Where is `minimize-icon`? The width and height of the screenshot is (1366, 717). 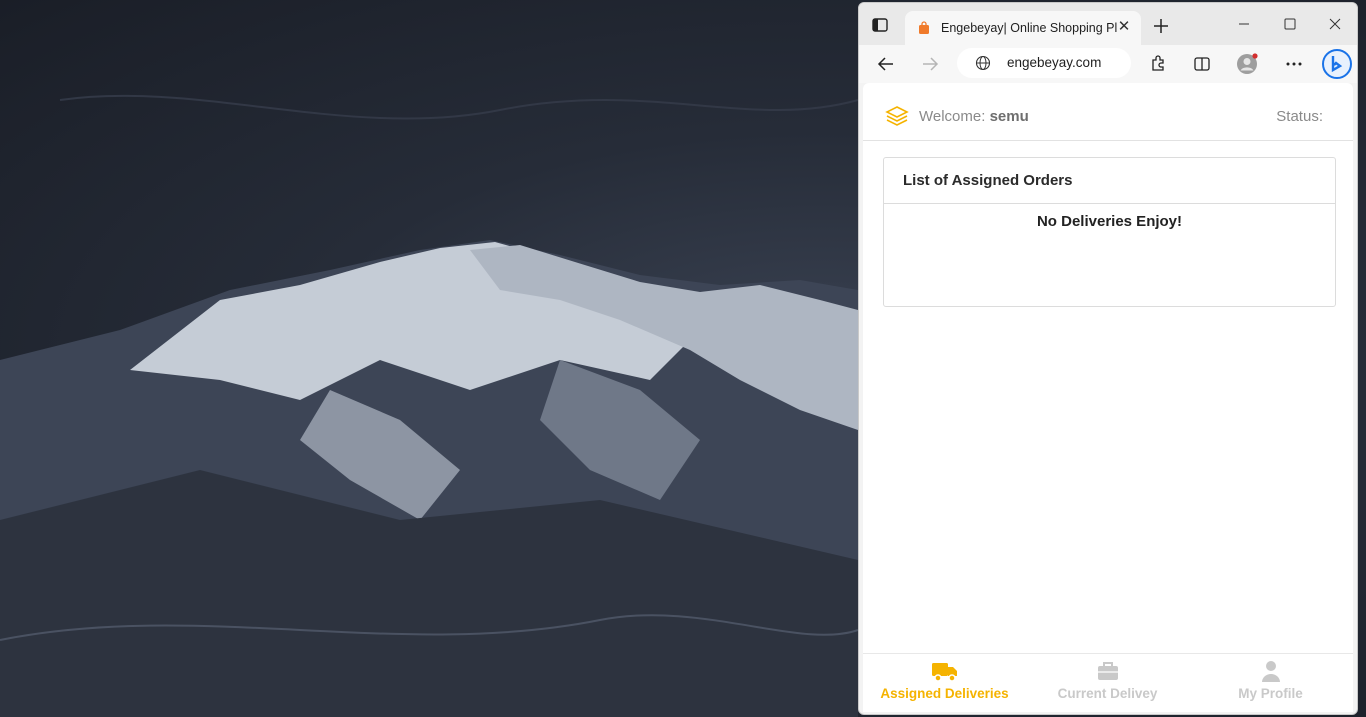
minimize-icon is located at coordinates (1244, 24).